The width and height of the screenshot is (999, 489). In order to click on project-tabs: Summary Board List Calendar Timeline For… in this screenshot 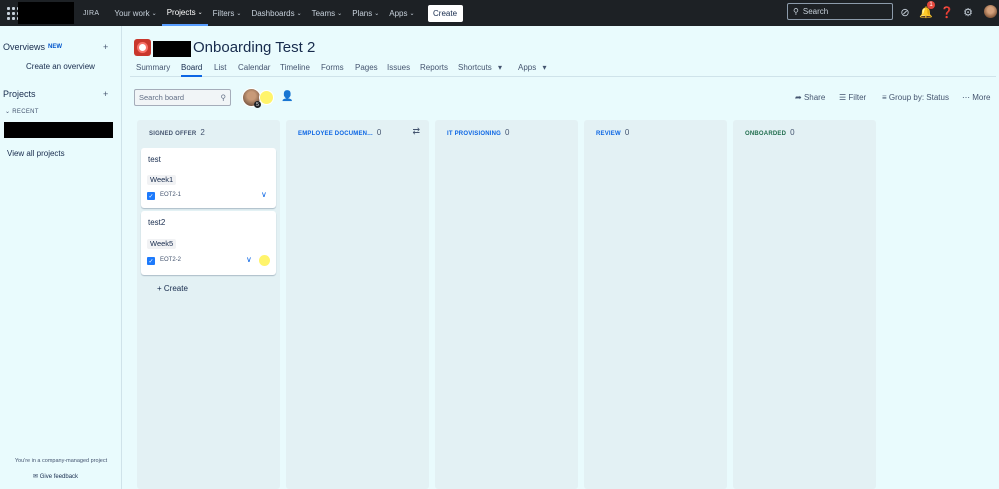, I will do `click(563, 67)`.